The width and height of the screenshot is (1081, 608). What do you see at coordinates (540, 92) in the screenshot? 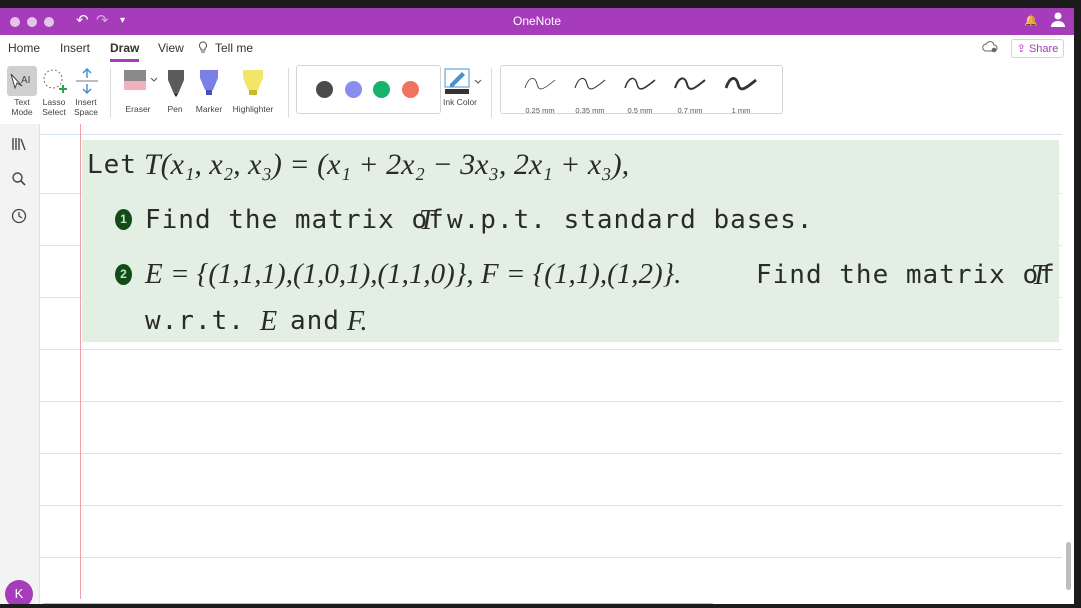
I see `thickness-025mm: 0.25 mm` at bounding box center [540, 92].